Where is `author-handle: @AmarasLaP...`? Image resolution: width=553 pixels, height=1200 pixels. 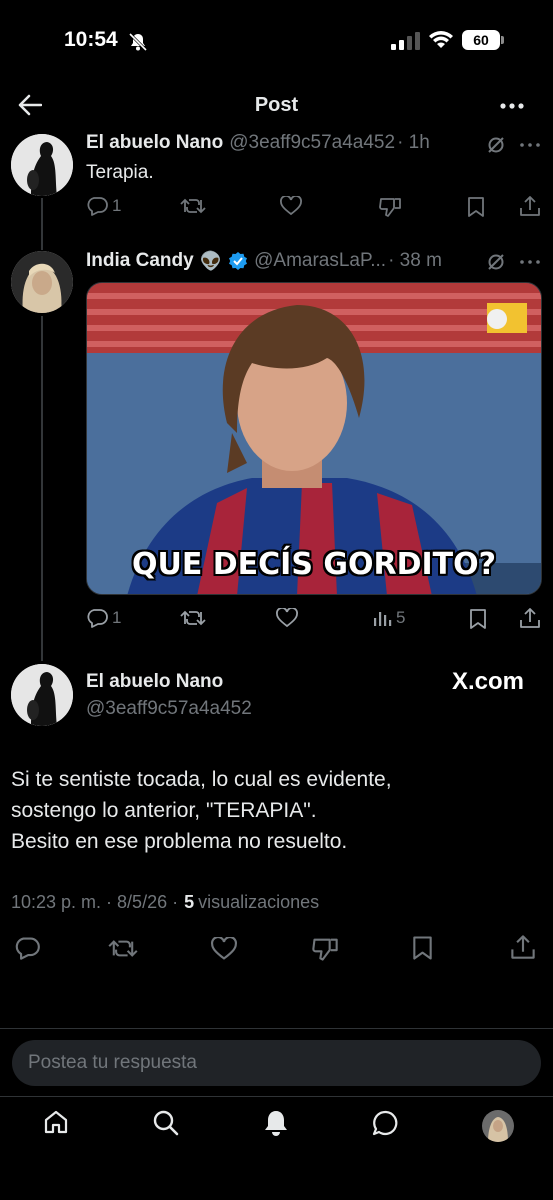 author-handle: @AmarasLaP... is located at coordinates (320, 261).